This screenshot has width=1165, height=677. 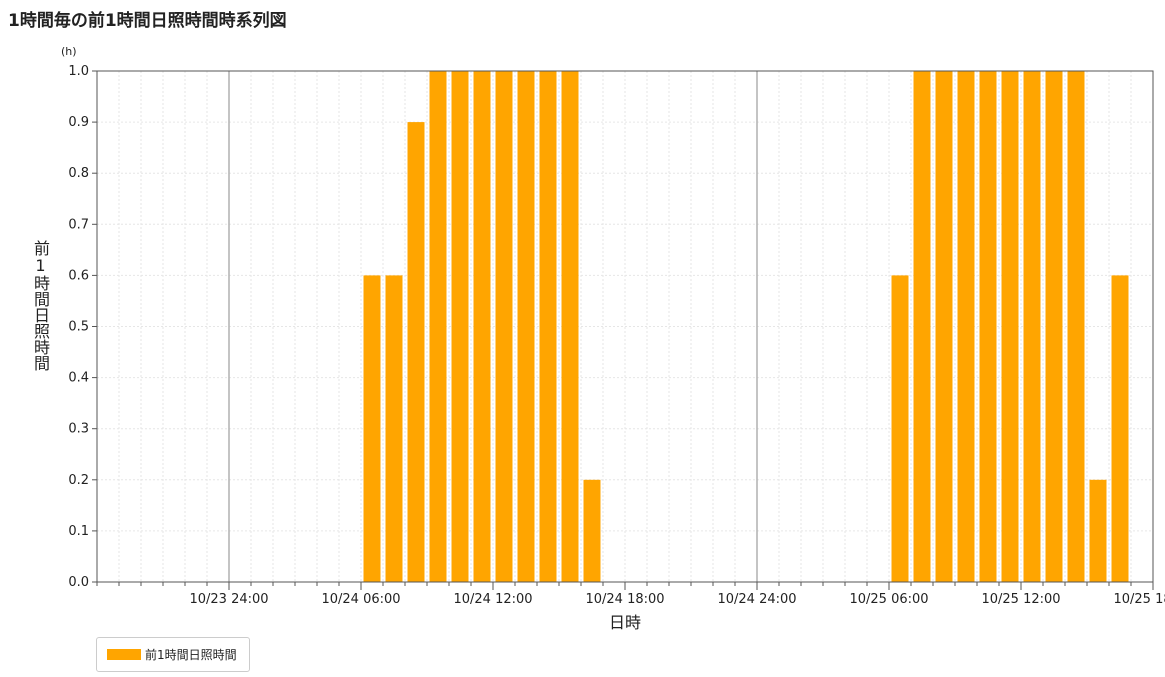 I want to click on x-tick-label: 10/25 18:00, so click(x=1139, y=599).